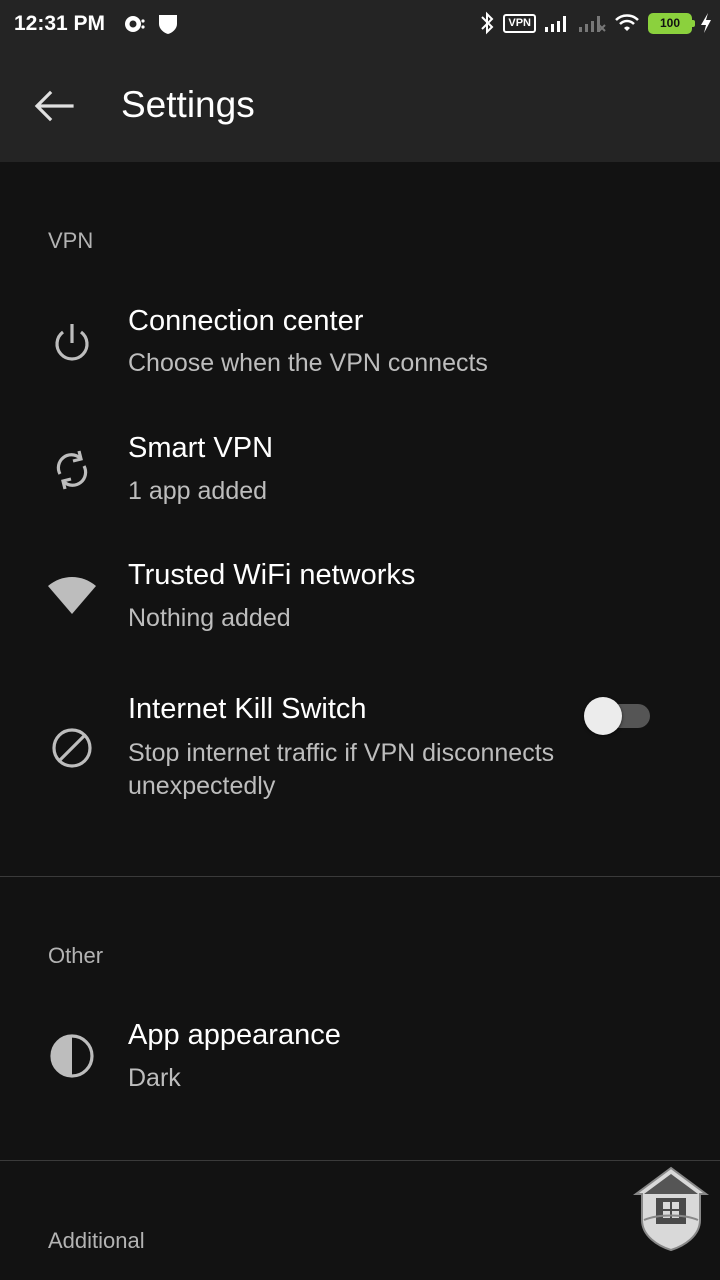 This screenshot has width=720, height=1280. Describe the element at coordinates (706, 23) in the screenshot. I see `charging-icon` at that location.